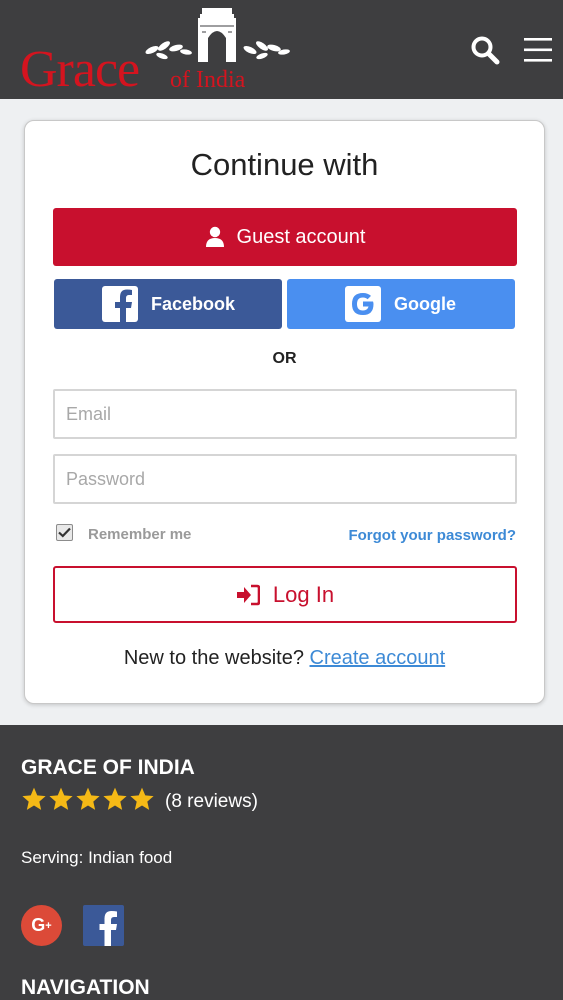 This screenshot has width=563, height=1000. What do you see at coordinates (538, 50) in the screenshot?
I see `menu-icon` at bounding box center [538, 50].